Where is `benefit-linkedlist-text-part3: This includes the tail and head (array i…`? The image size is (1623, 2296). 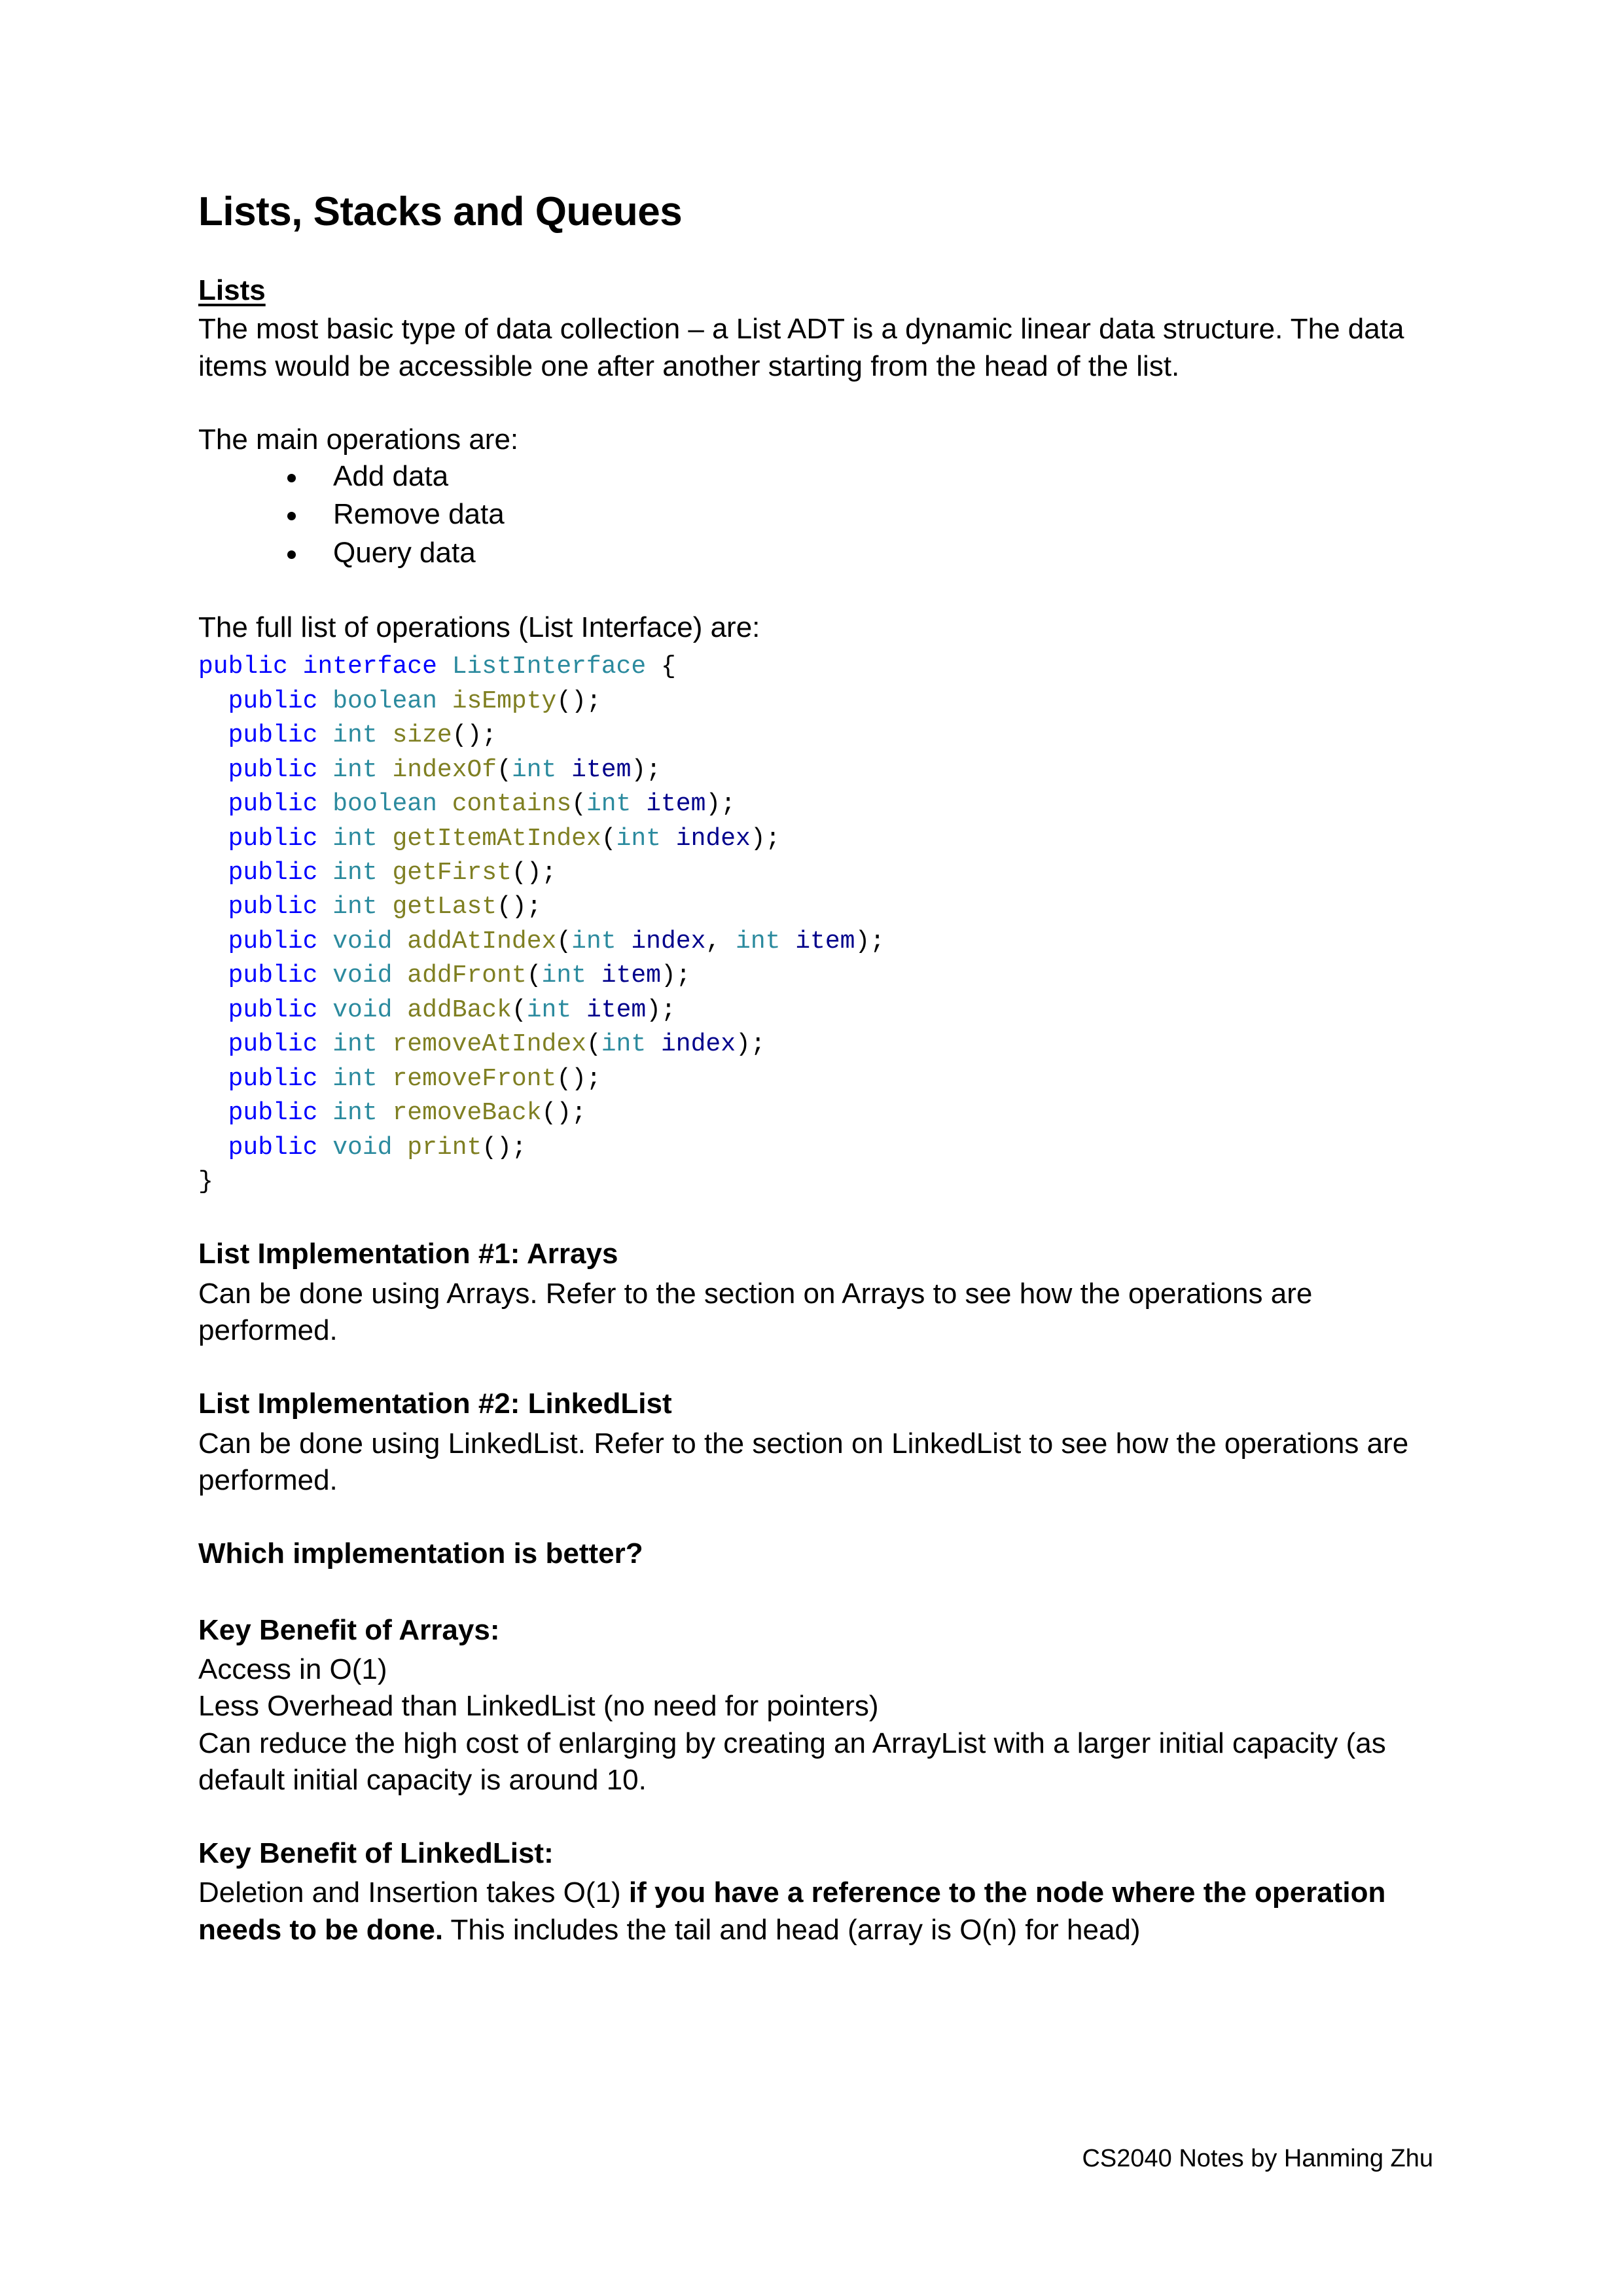 benefit-linkedlist-text-part3: This includes the tail and head (array i… is located at coordinates (792, 1929).